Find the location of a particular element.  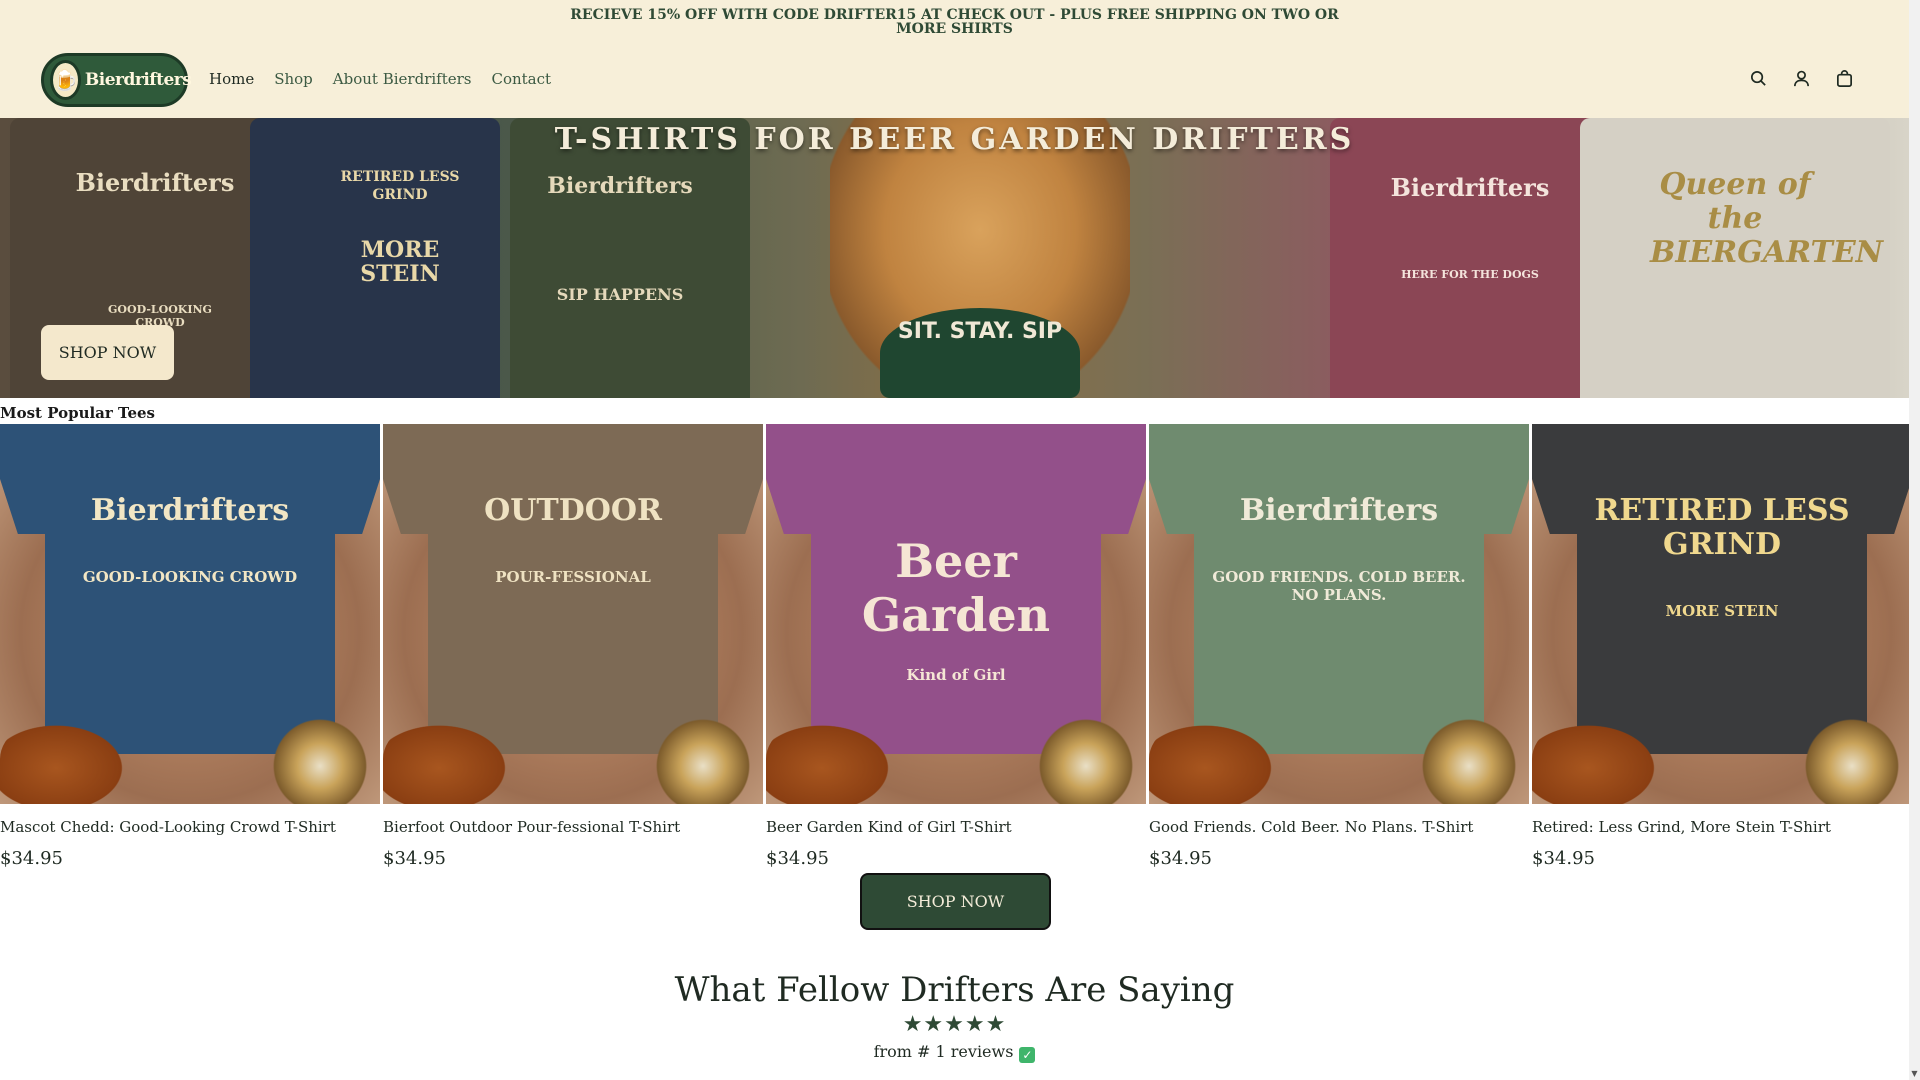

main-nav: Home Shop About Bierdrifters Contact is located at coordinates (380, 79).